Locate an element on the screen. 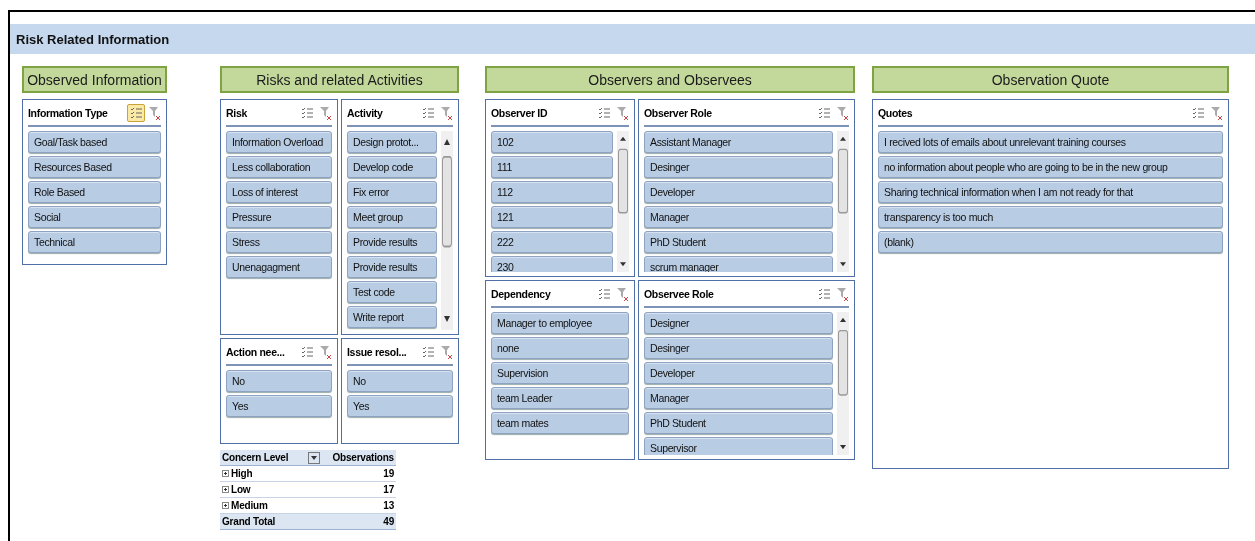 Image resolution: width=1255 pixels, height=541 pixels. pivot-row-label: Low is located at coordinates (241, 489).